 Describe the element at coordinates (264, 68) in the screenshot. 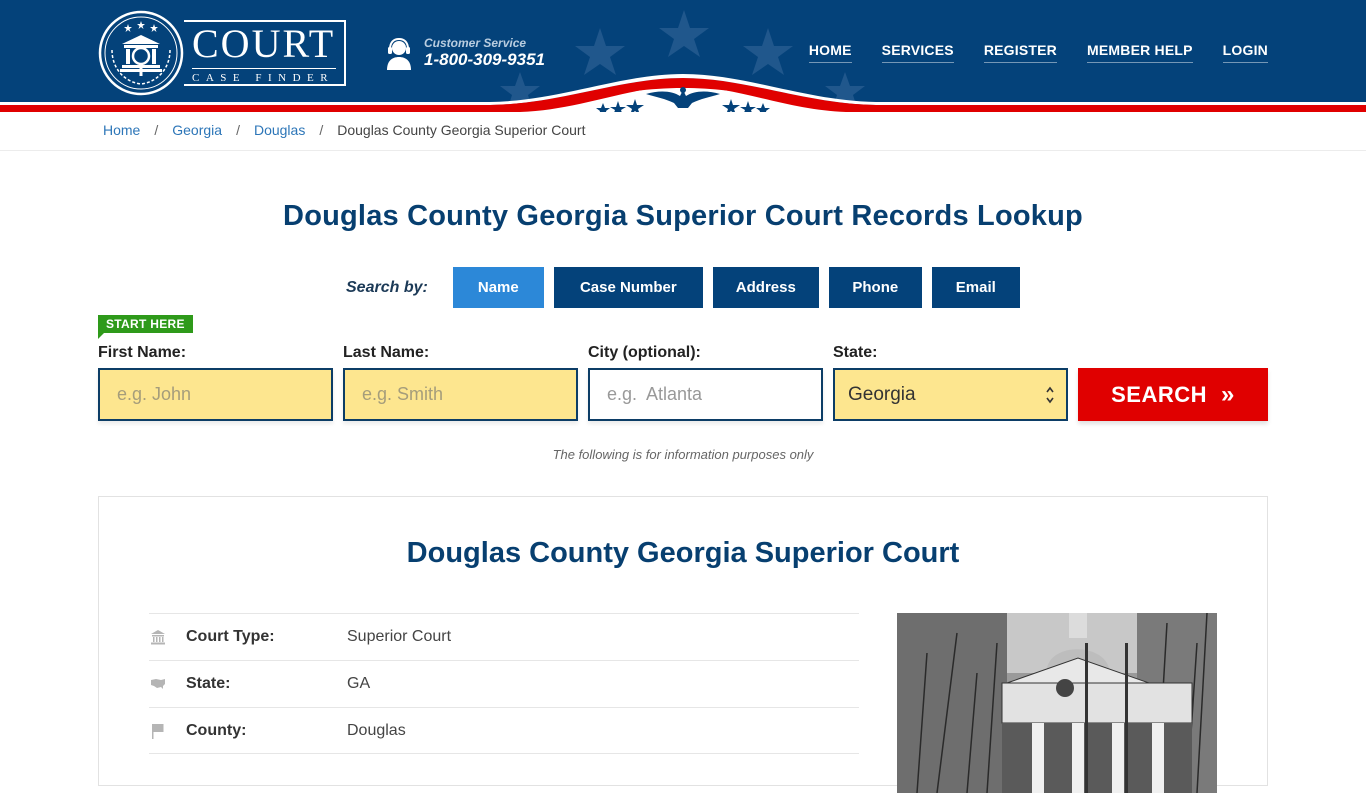

I see `logo-divider` at that location.